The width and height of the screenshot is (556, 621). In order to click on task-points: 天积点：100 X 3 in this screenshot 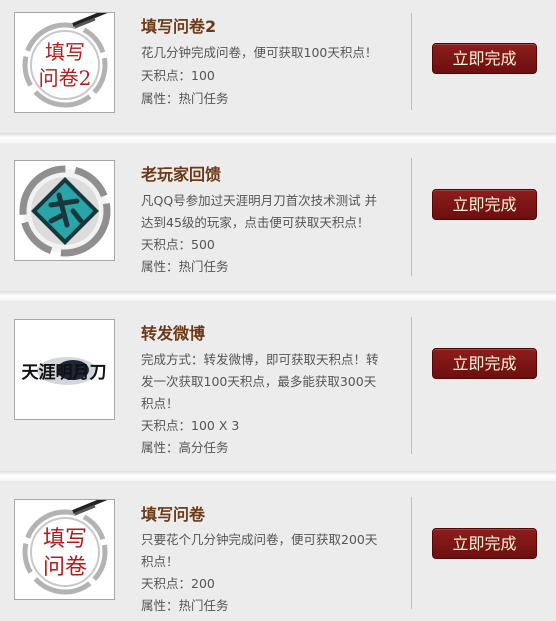, I will do `click(190, 425)`.